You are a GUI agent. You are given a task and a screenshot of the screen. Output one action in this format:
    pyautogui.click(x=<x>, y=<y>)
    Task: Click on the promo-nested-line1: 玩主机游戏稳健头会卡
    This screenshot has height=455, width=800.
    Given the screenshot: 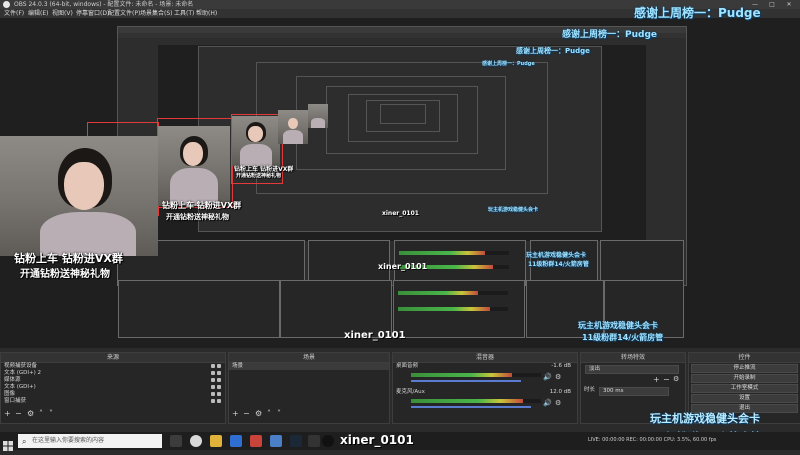 What is the action you would take?
    pyautogui.click(x=618, y=325)
    